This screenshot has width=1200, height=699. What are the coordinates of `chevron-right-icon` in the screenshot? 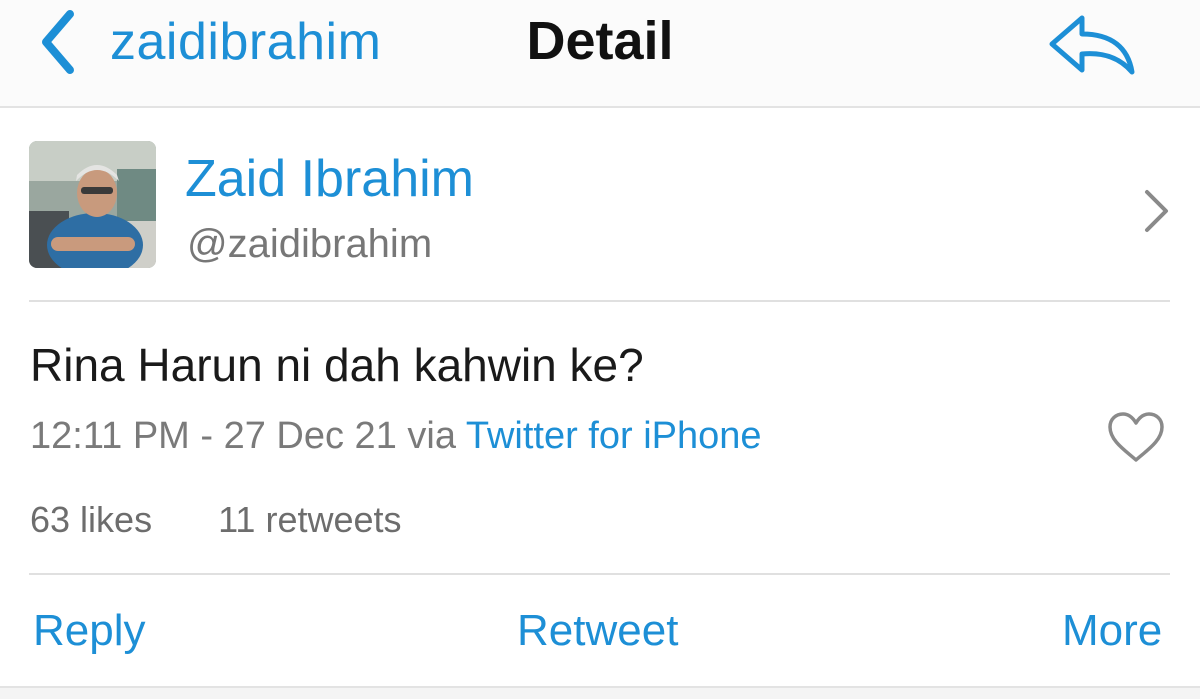 It's located at (1156, 211).